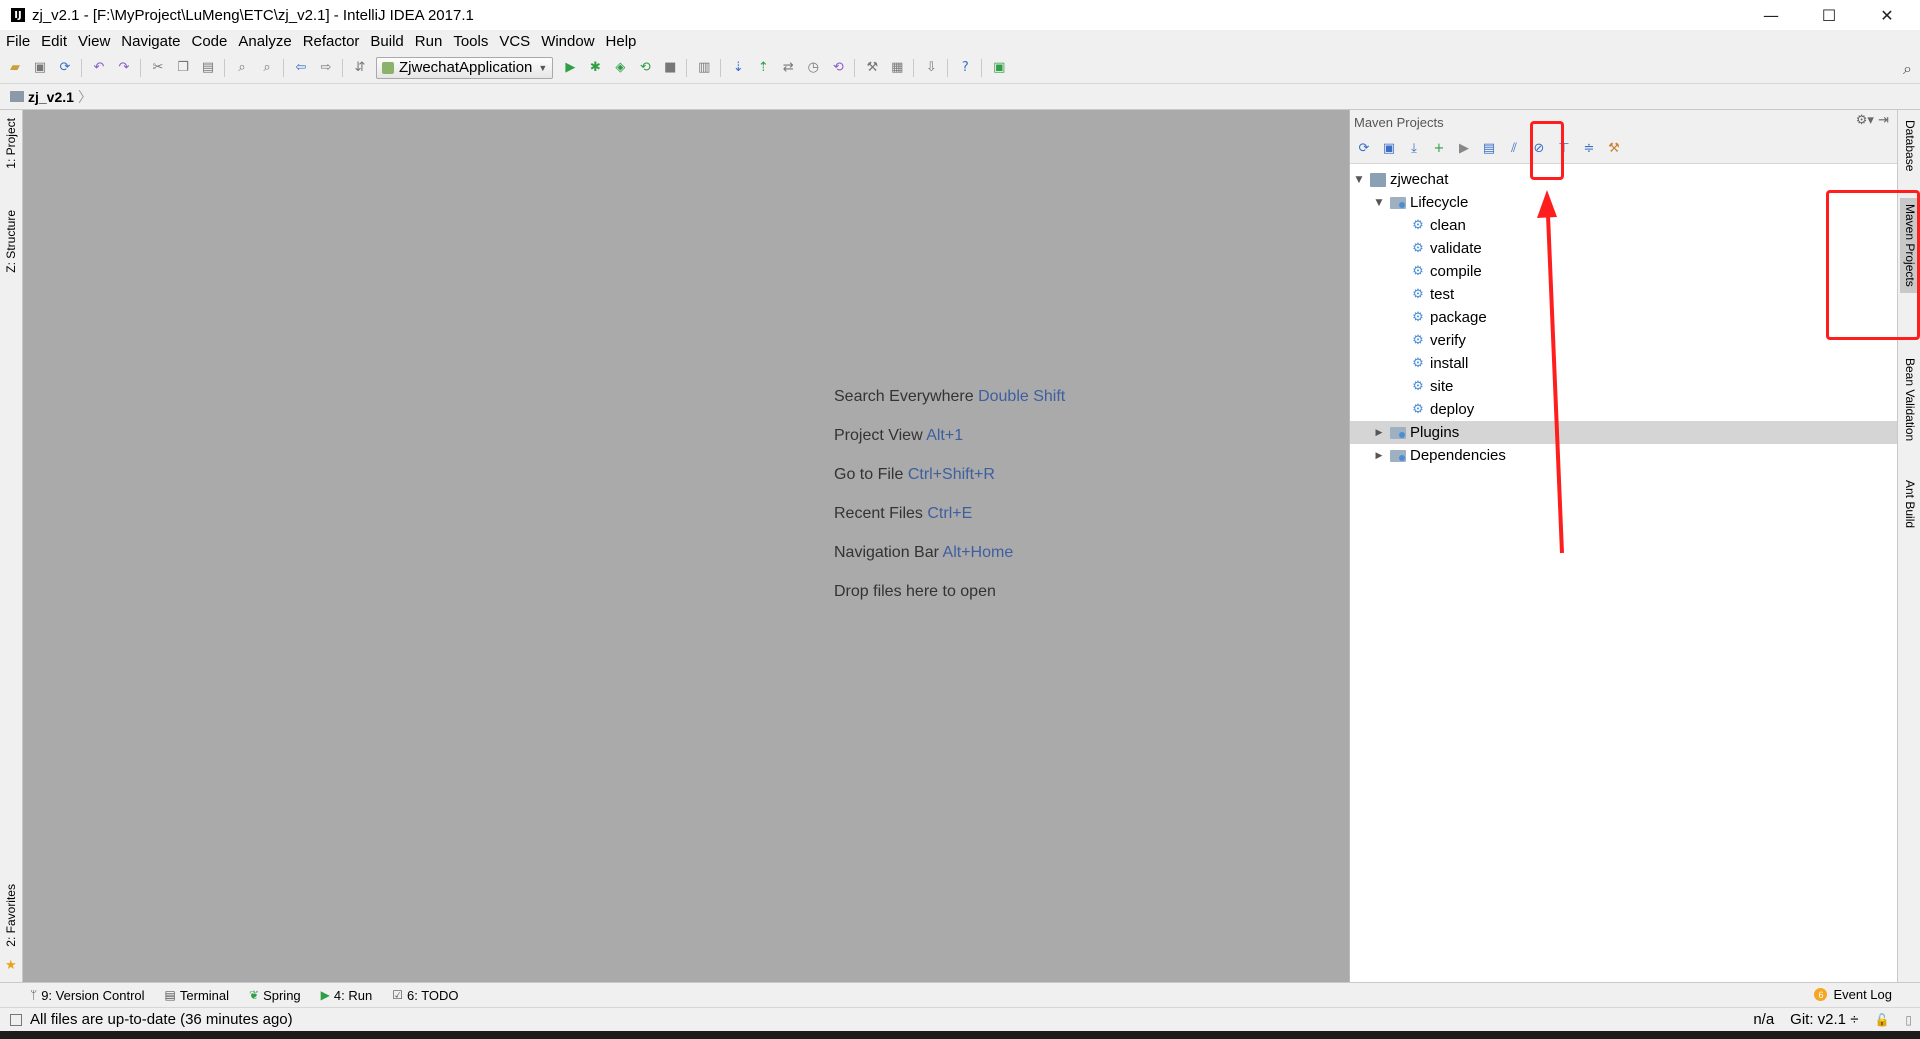 The width and height of the screenshot is (1920, 1039). I want to click on tab-todo: ☑ 6: TODO, so click(425, 995).